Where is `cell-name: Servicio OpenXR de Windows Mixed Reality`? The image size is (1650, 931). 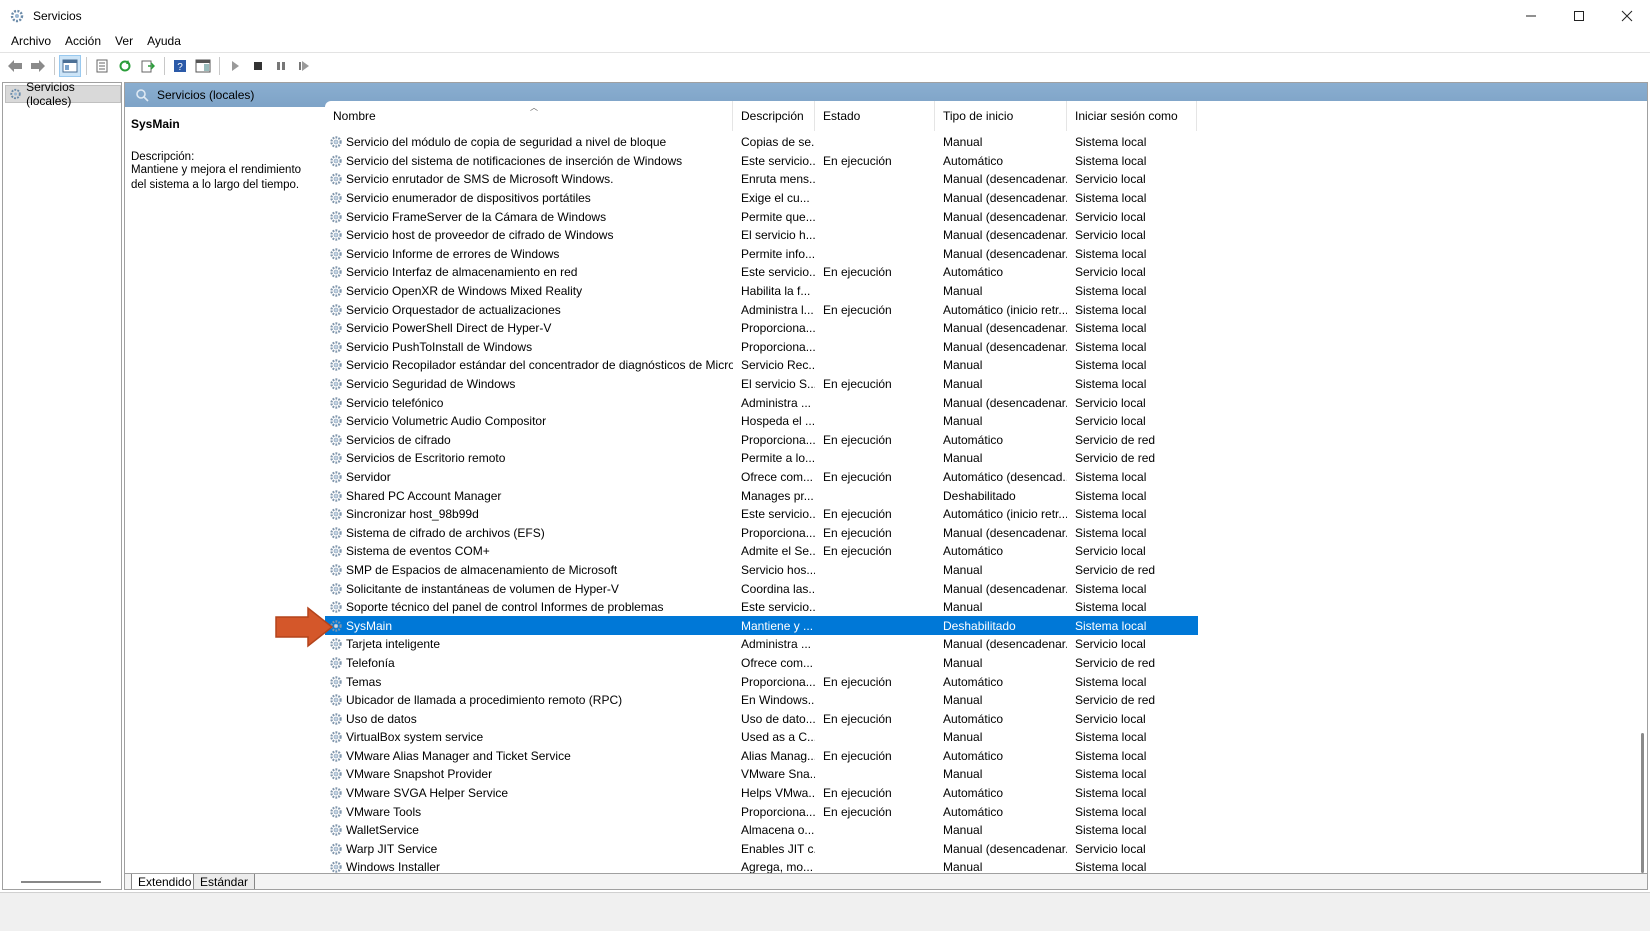 cell-name: Servicio OpenXR de Windows Mixed Reality is located at coordinates (529, 291).